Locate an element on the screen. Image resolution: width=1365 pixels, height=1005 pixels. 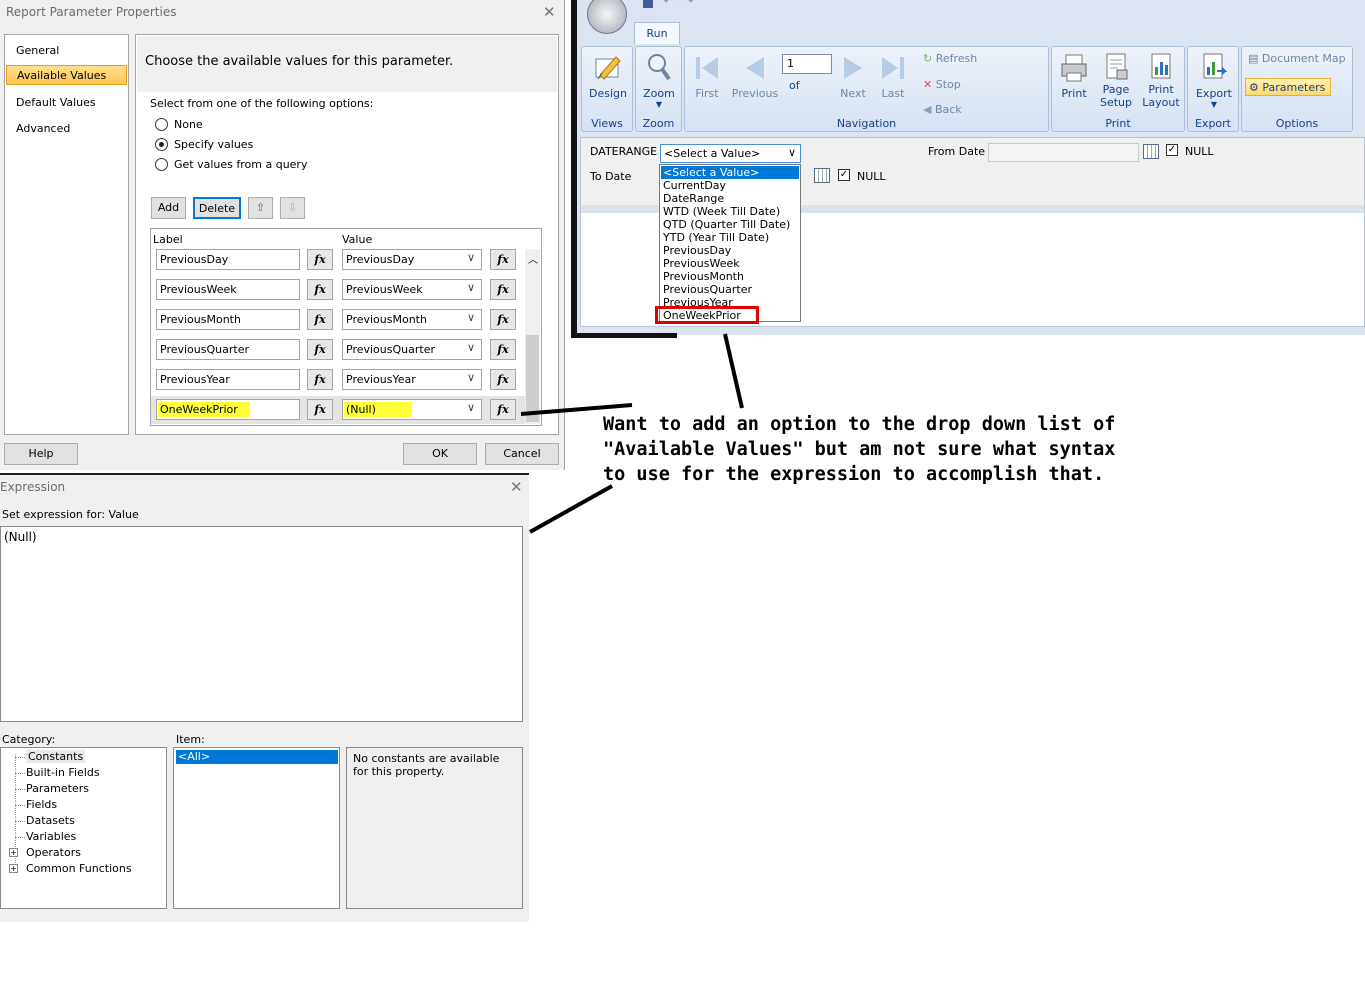
arrow-line-to-dropdown is located at coordinates (733, 371).